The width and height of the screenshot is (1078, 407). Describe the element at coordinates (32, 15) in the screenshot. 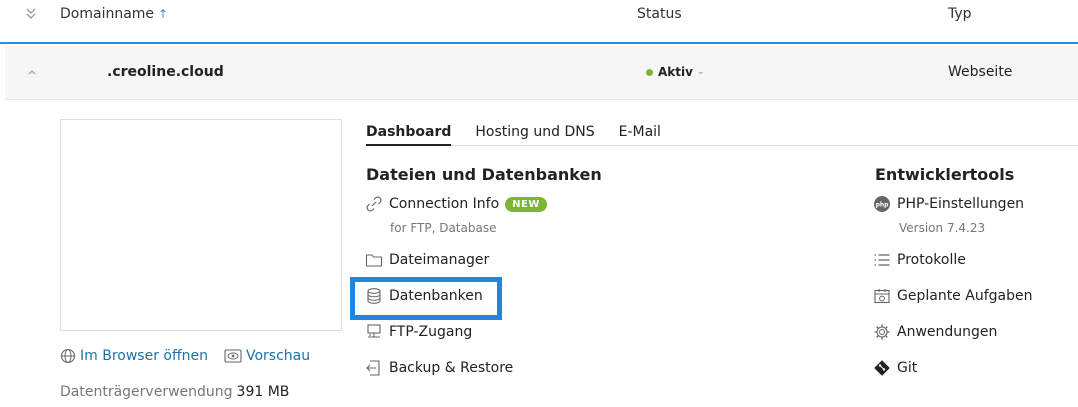

I see `double-chevron-down-icon` at that location.